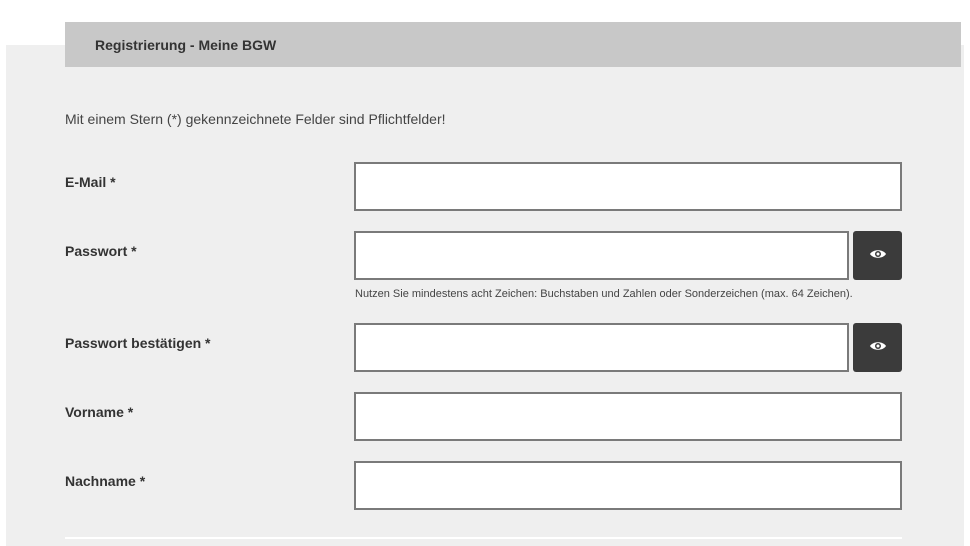 This screenshot has width=970, height=546. Describe the element at coordinates (101, 251) in the screenshot. I see `password-label: Passwort *` at that location.